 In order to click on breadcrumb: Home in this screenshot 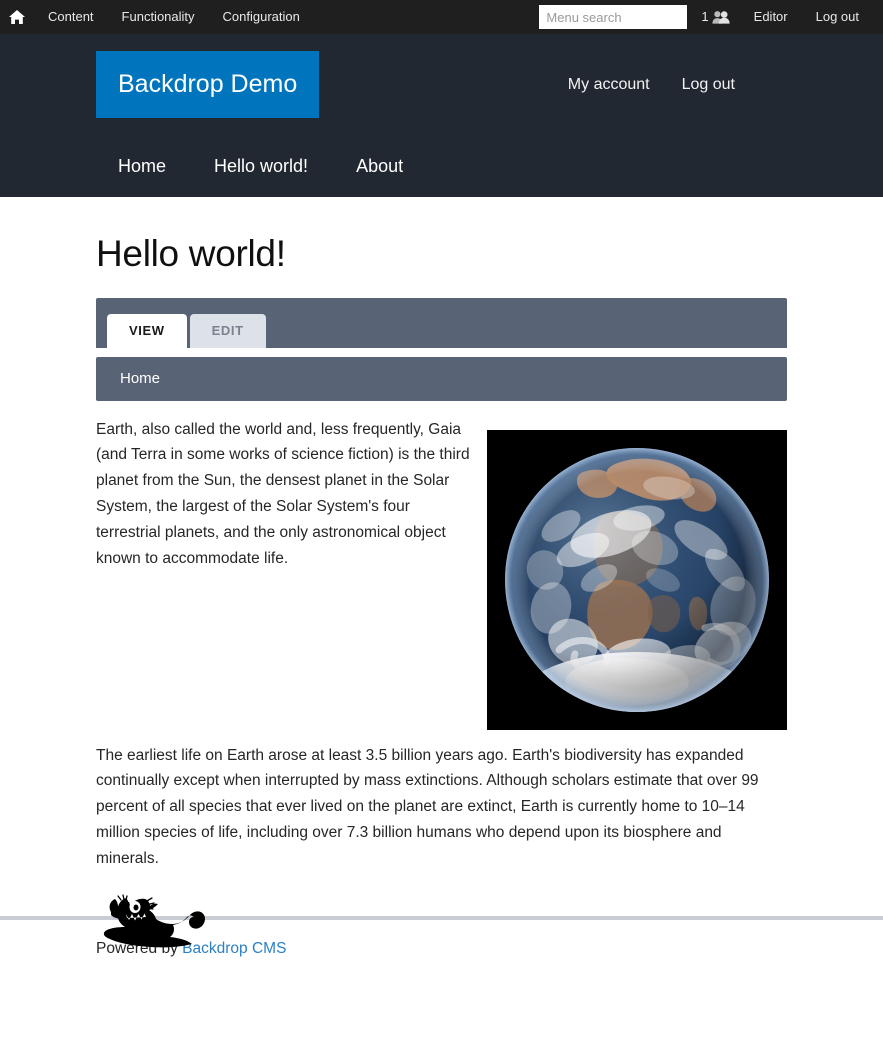, I will do `click(441, 378)`.